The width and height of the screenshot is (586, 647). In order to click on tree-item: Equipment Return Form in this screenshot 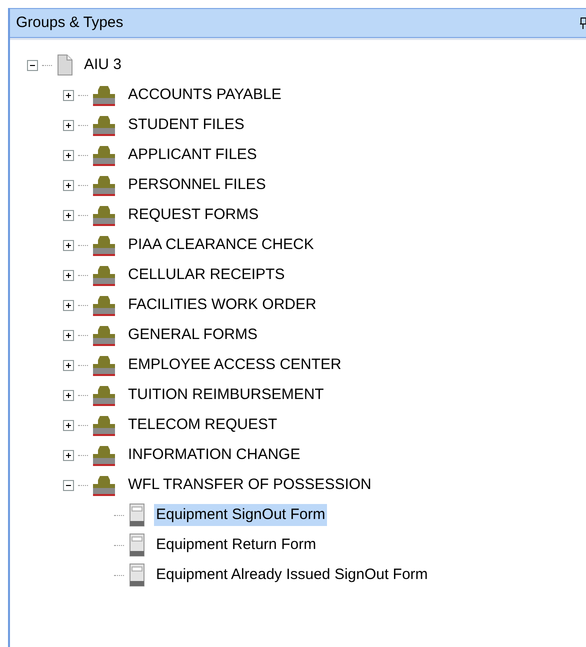, I will do `click(236, 545)`.